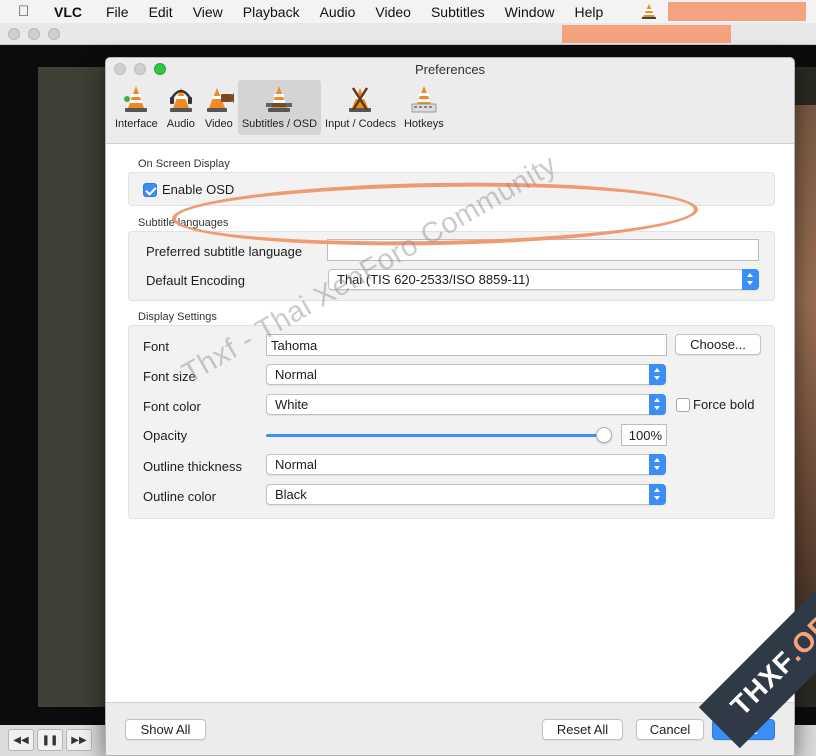  I want to click on font-color-value: White, so click(292, 404).